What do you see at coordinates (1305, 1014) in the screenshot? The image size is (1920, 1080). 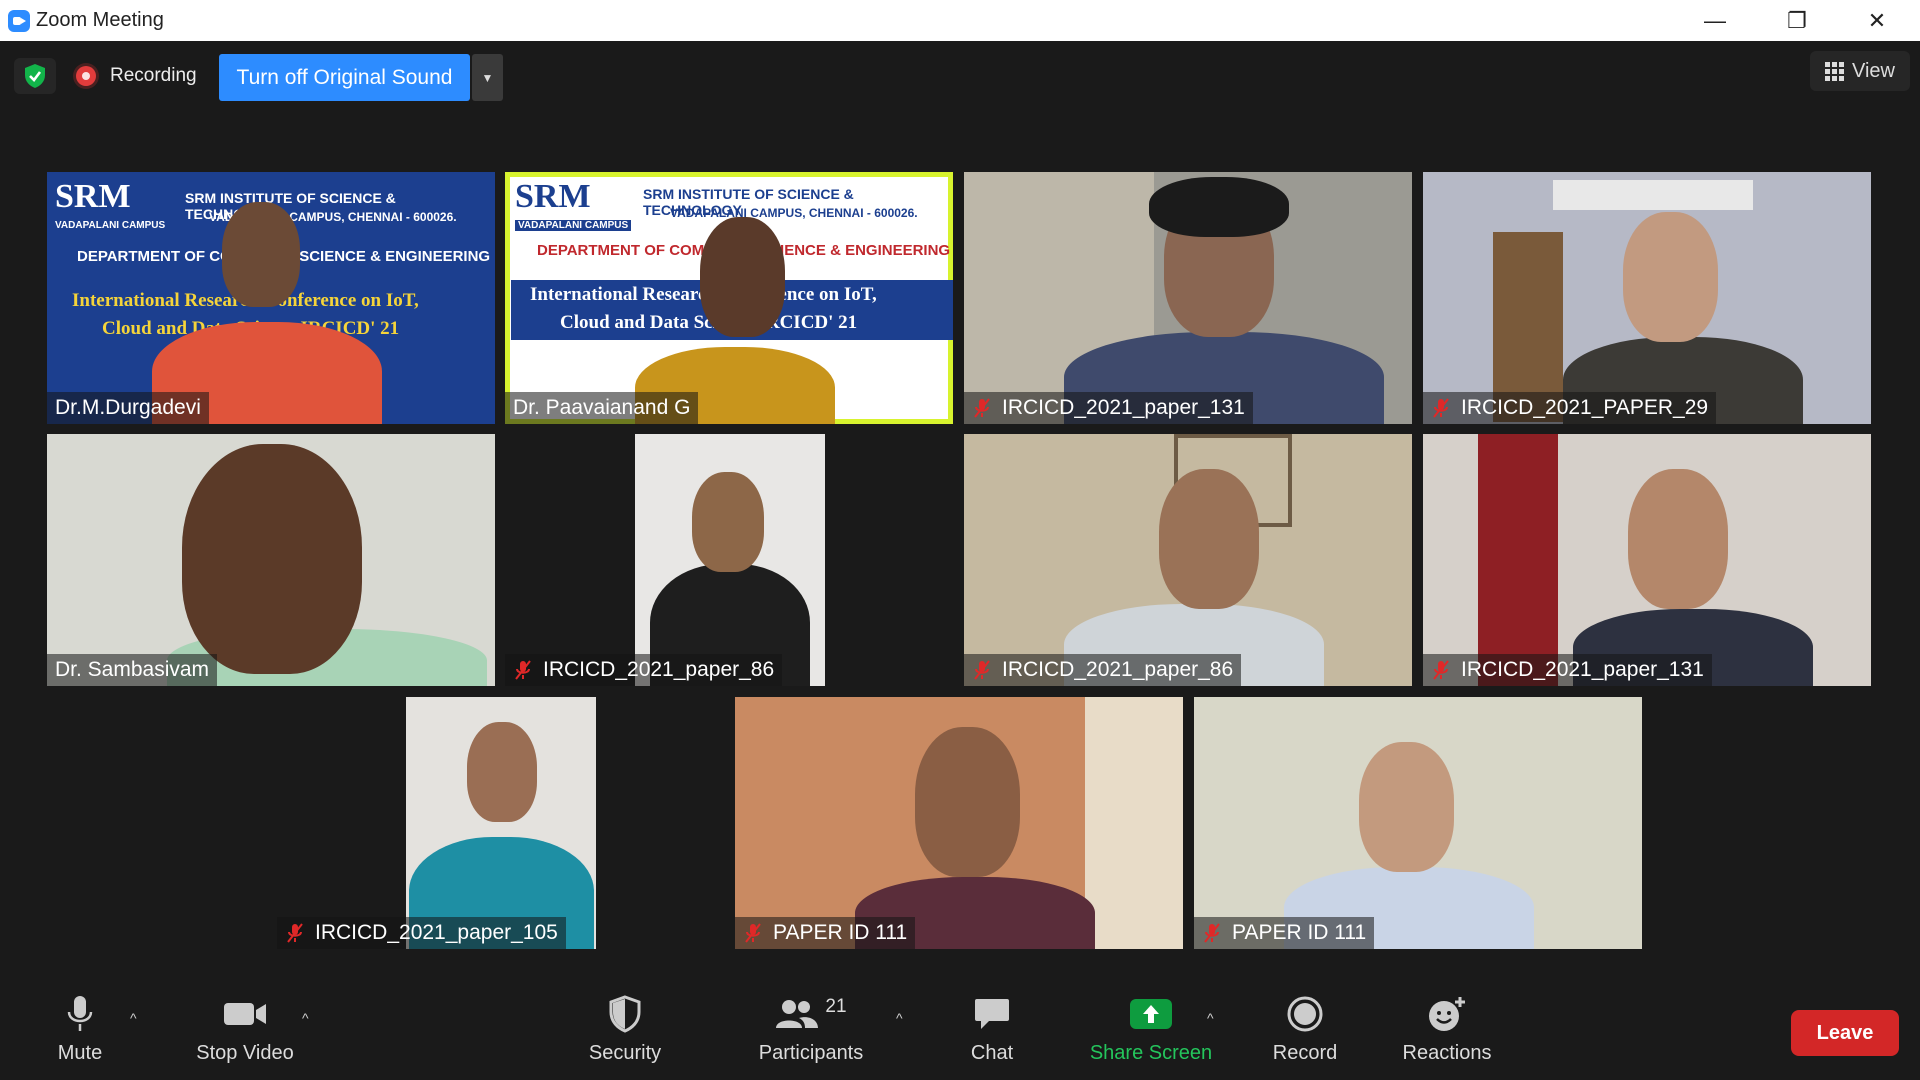 I see `record-icon` at bounding box center [1305, 1014].